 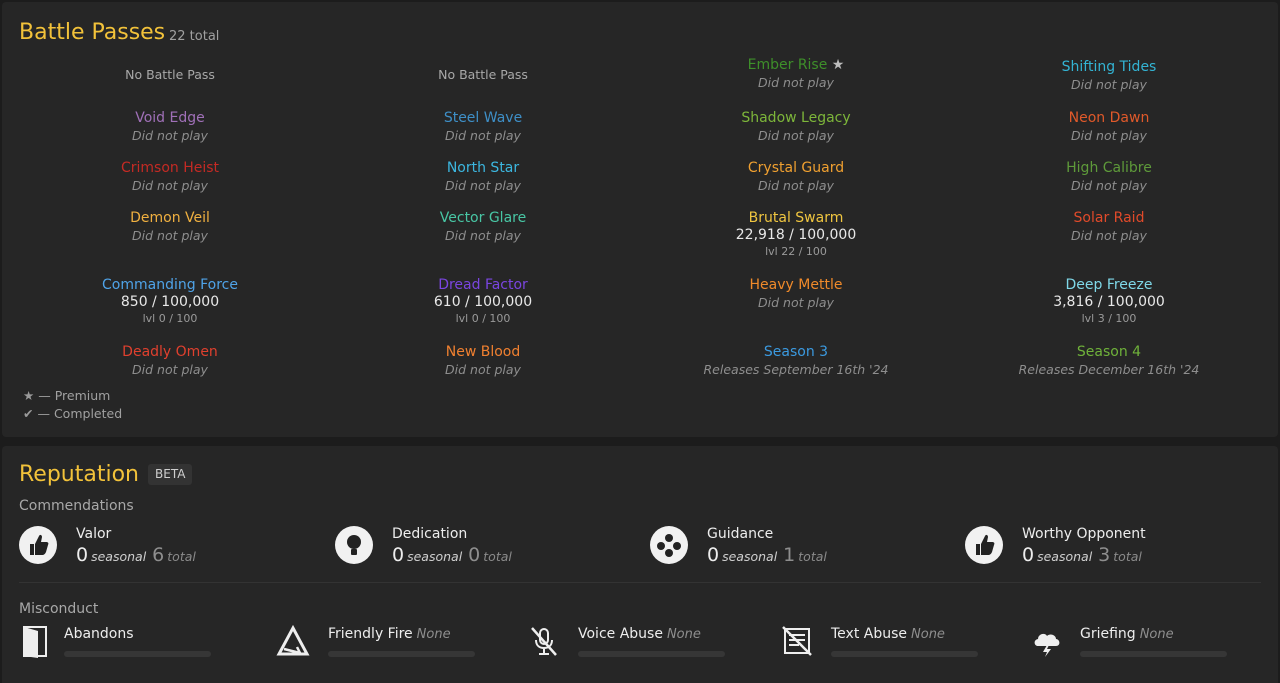 I want to click on commendation-name: Dedication, so click(x=430, y=534).